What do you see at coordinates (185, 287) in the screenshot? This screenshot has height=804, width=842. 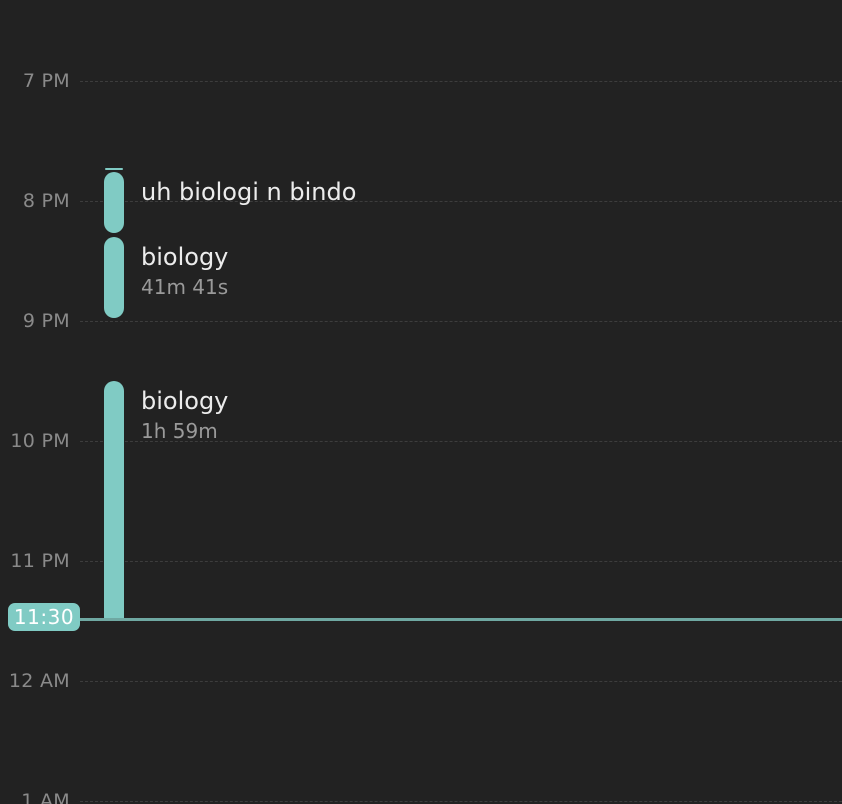 I see `event-duration: 41m 41s` at bounding box center [185, 287].